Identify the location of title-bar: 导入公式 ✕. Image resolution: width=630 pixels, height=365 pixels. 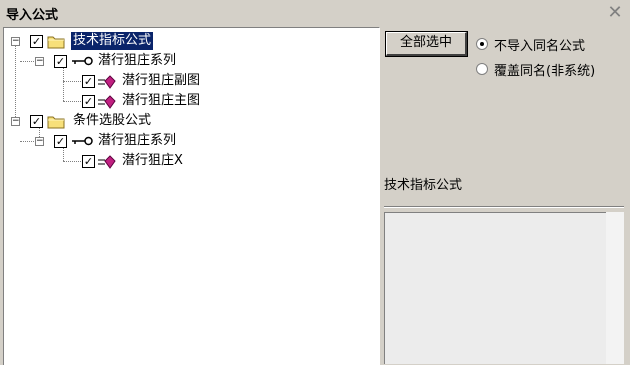
(315, 13).